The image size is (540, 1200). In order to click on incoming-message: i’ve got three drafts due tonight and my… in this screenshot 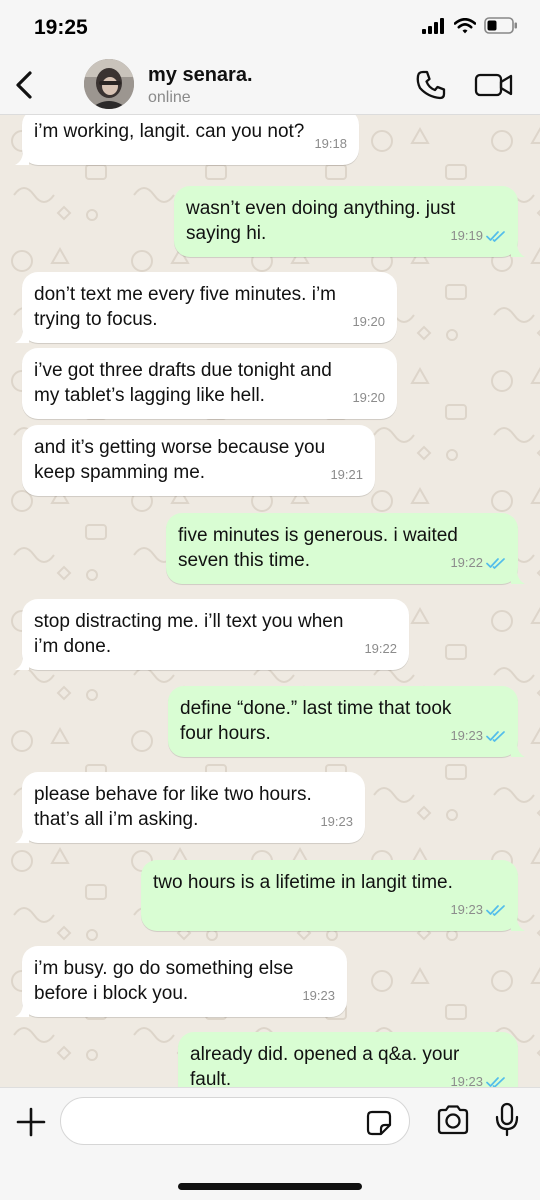, I will do `click(209, 383)`.